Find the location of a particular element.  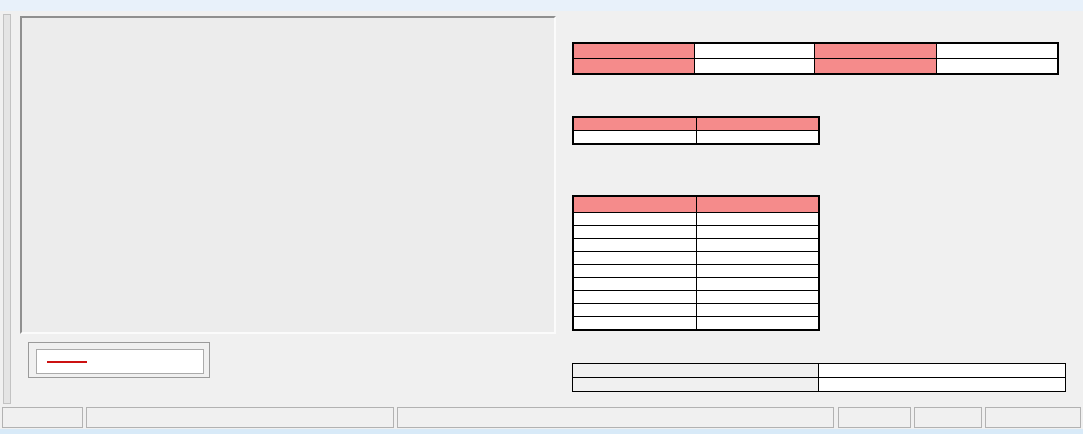

date-time-test-label is located at coordinates (695, 370).